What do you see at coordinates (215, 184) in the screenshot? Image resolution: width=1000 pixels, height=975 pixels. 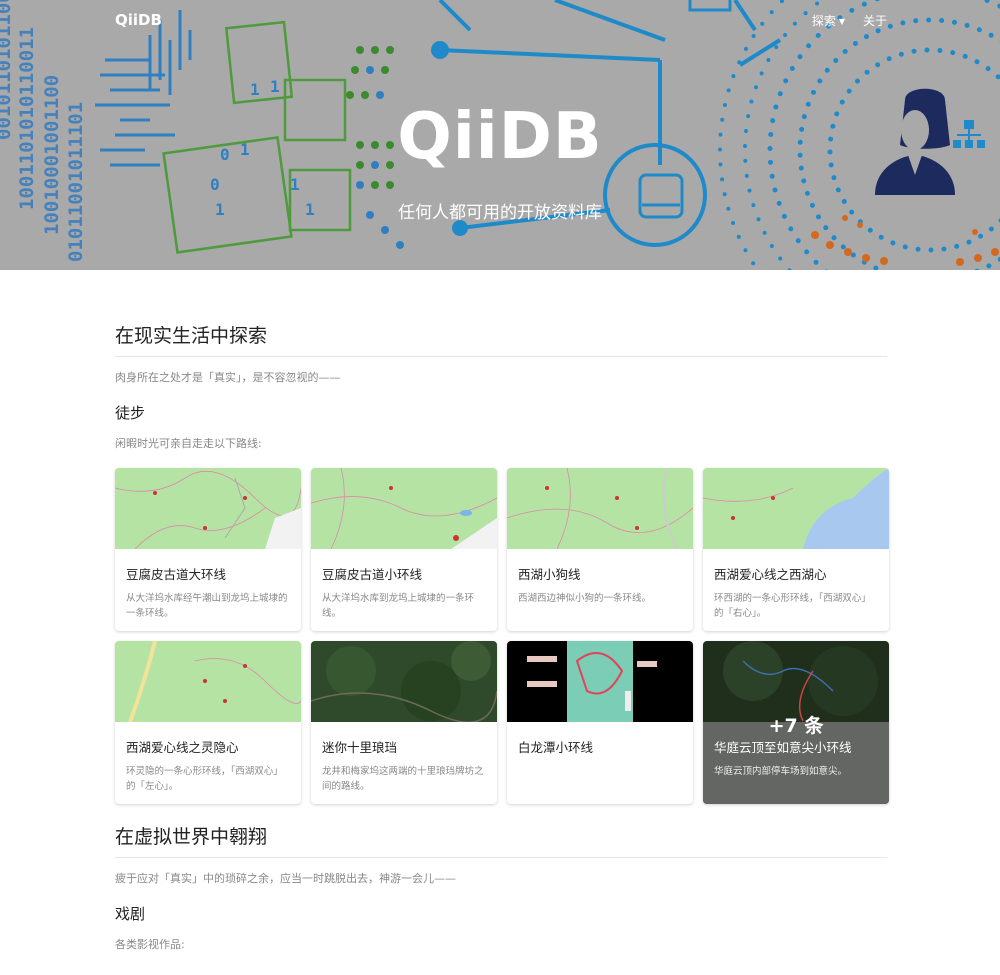 I see `svg-text: 0` at bounding box center [215, 184].